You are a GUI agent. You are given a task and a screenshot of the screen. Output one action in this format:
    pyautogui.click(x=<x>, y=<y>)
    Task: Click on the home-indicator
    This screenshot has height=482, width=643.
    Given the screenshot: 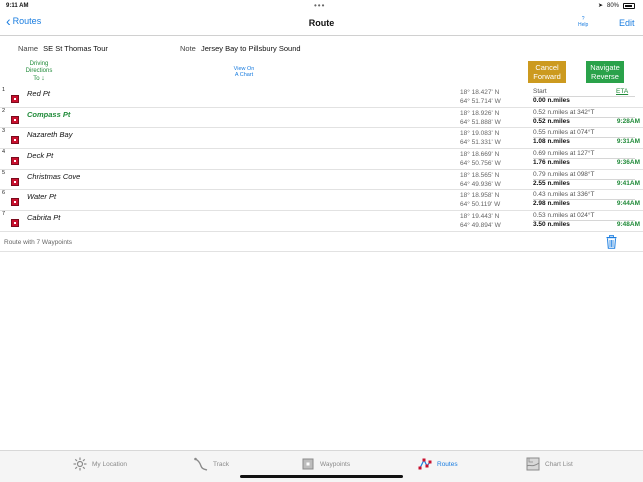 What is the action you would take?
    pyautogui.click(x=321, y=476)
    